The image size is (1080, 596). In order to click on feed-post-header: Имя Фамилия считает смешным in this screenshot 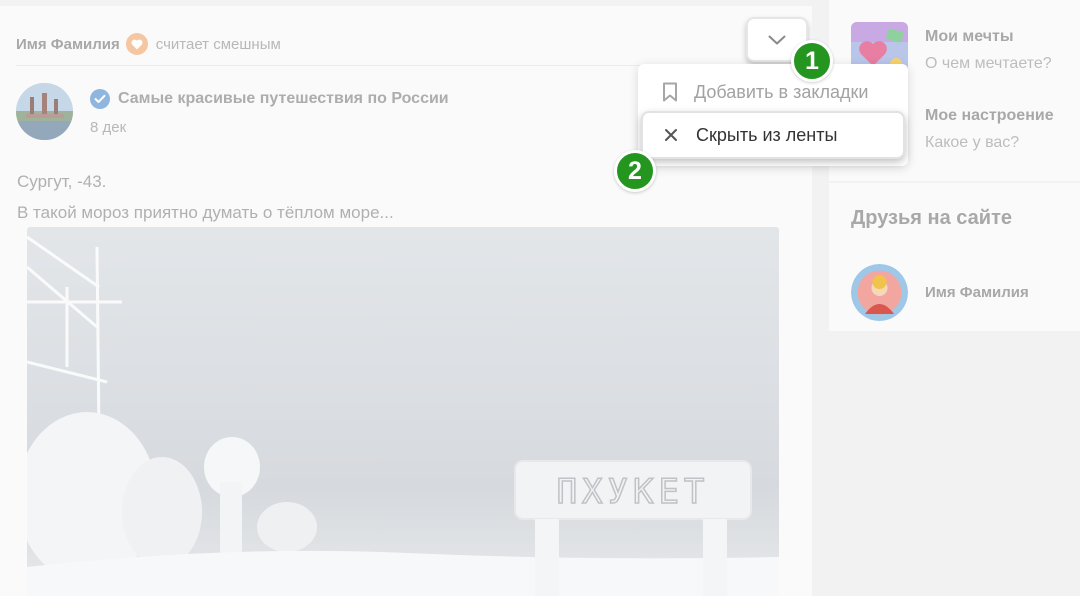, I will do `click(148, 44)`.